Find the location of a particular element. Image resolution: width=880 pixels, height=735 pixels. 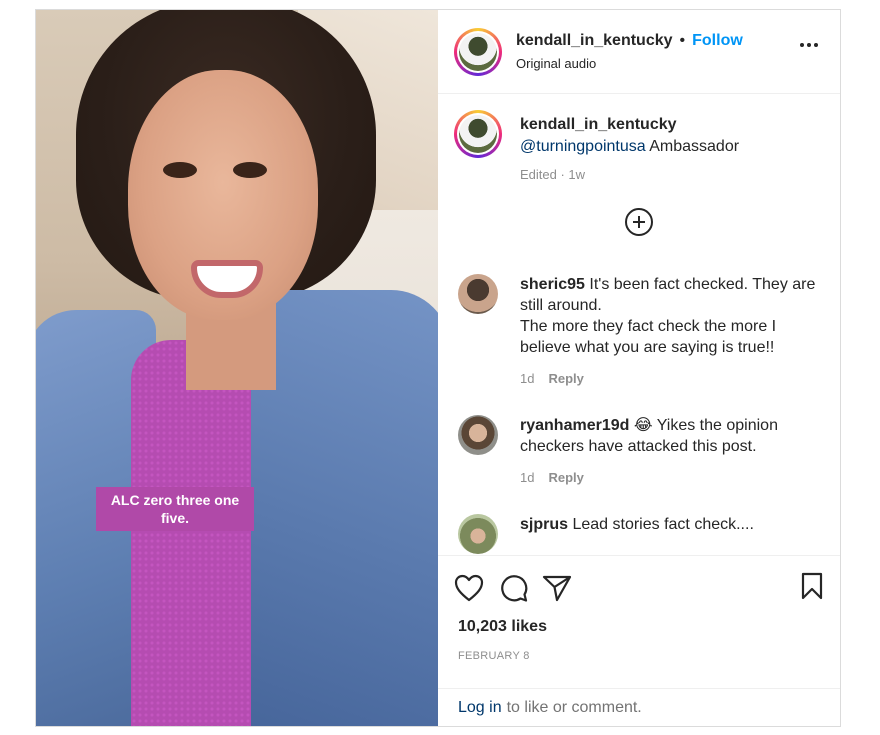

likes-count: 10,203 likes is located at coordinates (641, 627).